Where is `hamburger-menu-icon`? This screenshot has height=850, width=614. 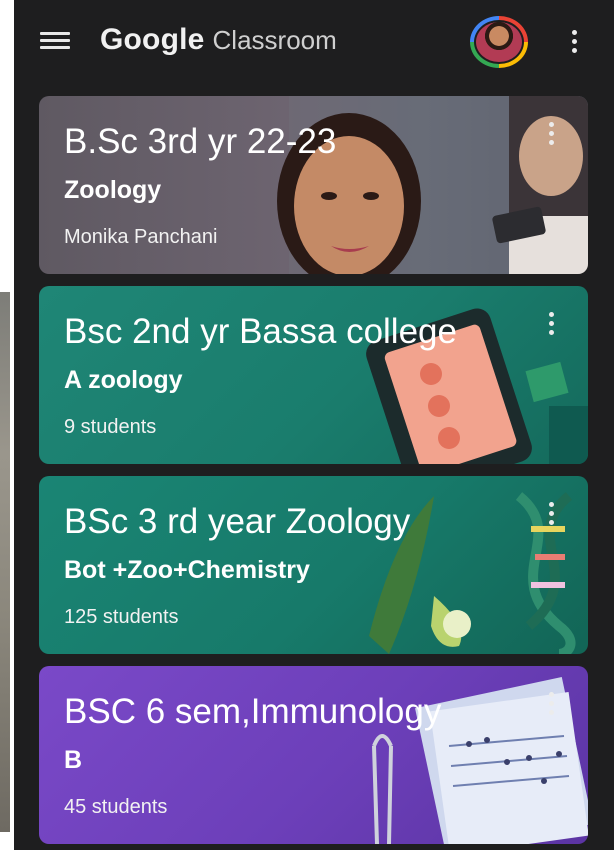
hamburger-menu-icon is located at coordinates (55, 42).